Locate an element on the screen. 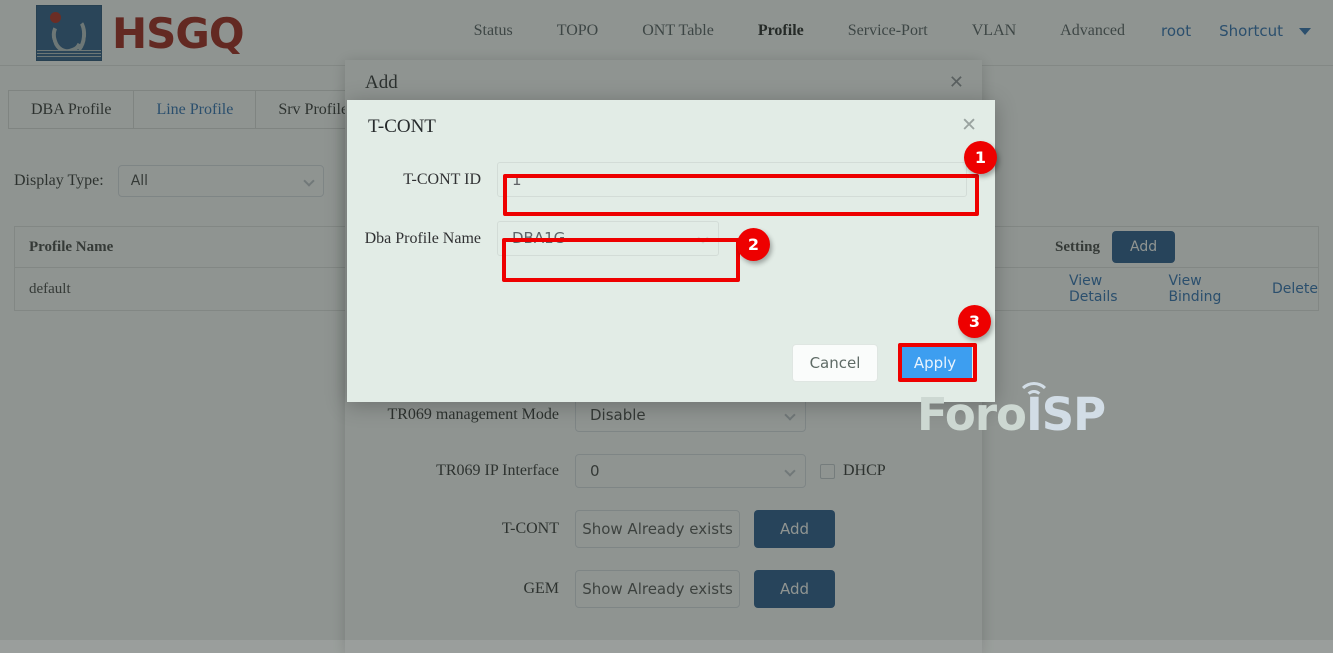 Image resolution: width=1333 pixels, height=653 pixels. foroisp-watermark: ForoISP is located at coordinates (1014, 416).